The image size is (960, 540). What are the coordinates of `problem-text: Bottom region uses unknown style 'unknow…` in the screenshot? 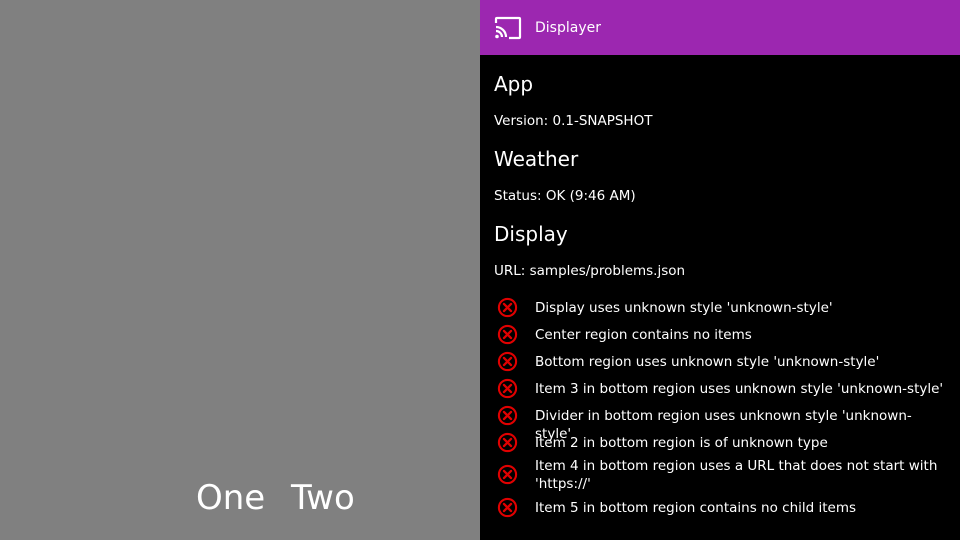 It's located at (707, 362).